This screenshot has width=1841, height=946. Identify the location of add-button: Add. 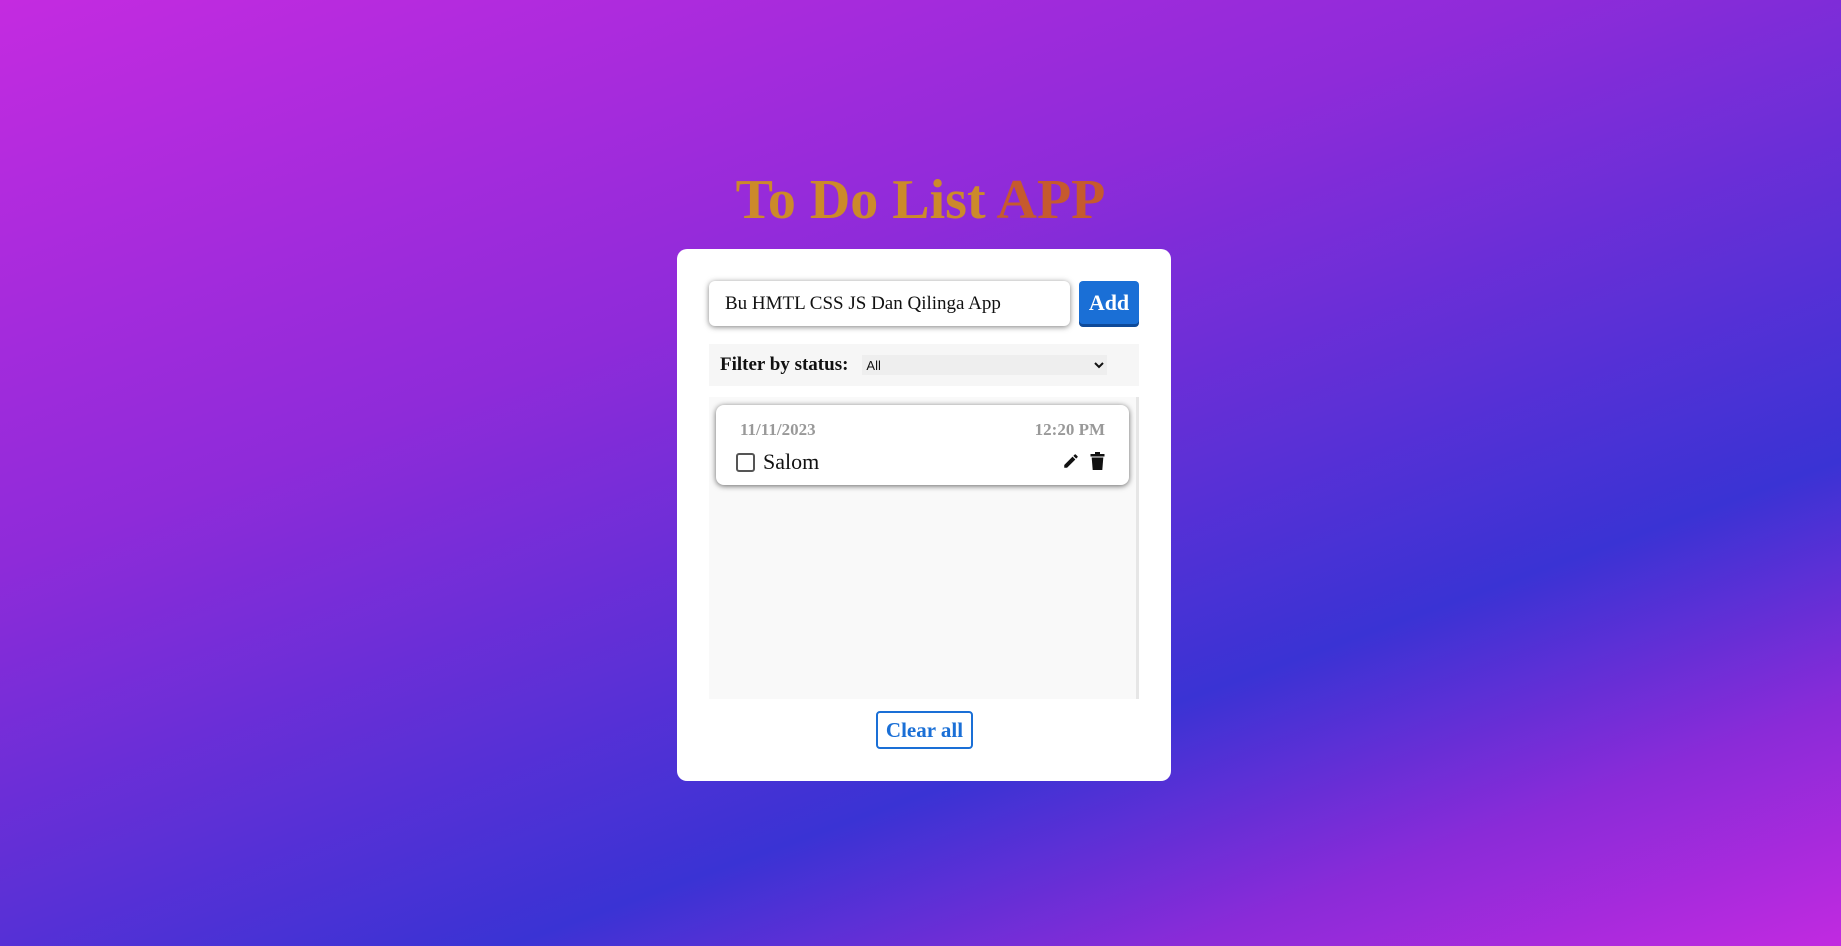
(1109, 302).